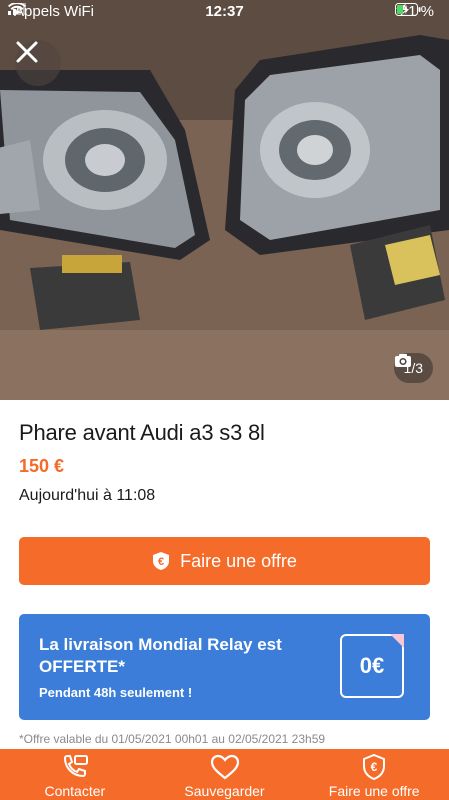 The height and width of the screenshot is (800, 449). What do you see at coordinates (374, 791) in the screenshot?
I see `bottom-offer-label: Faire une offre` at bounding box center [374, 791].